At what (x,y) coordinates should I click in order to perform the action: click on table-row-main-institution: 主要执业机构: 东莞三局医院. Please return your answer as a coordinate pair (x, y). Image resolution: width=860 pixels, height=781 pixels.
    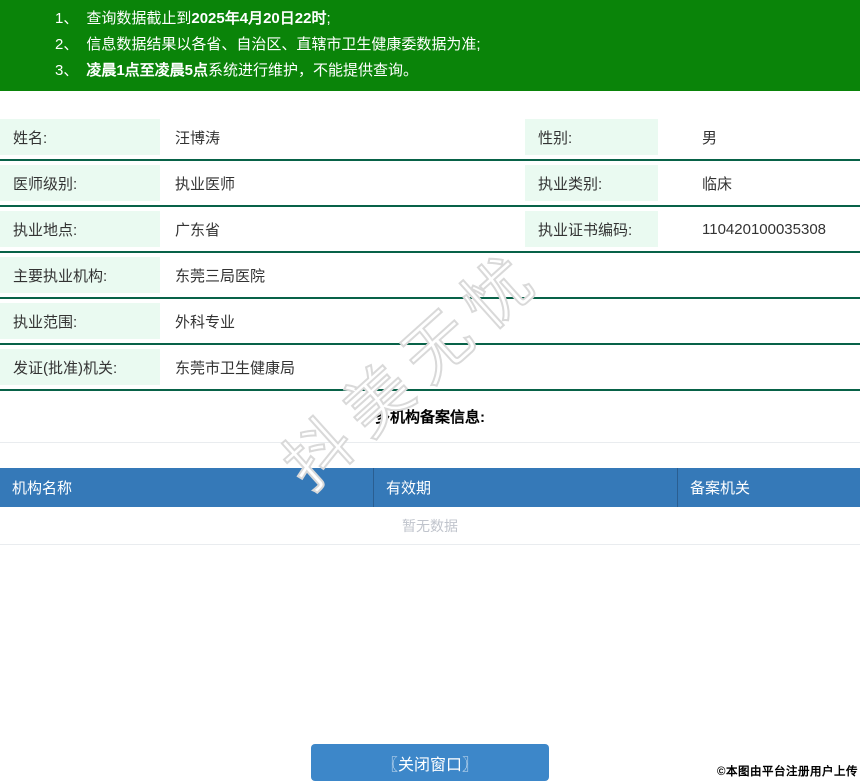
    Looking at the image, I should click on (430, 276).